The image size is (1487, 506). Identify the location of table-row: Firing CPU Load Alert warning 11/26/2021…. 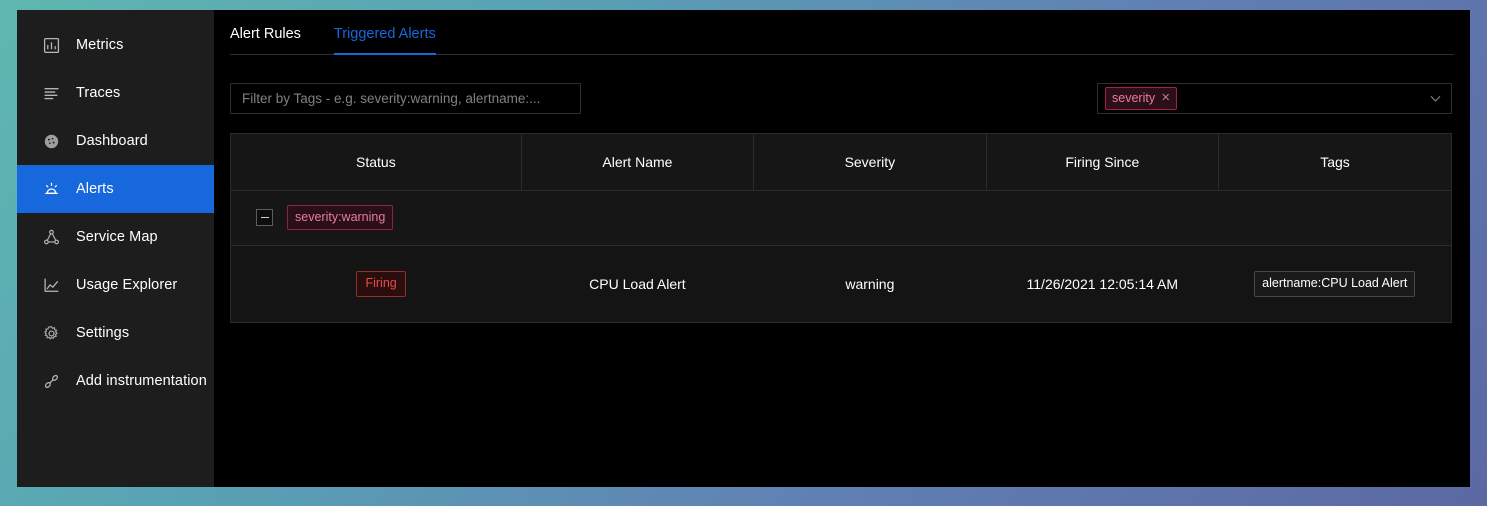
(841, 283).